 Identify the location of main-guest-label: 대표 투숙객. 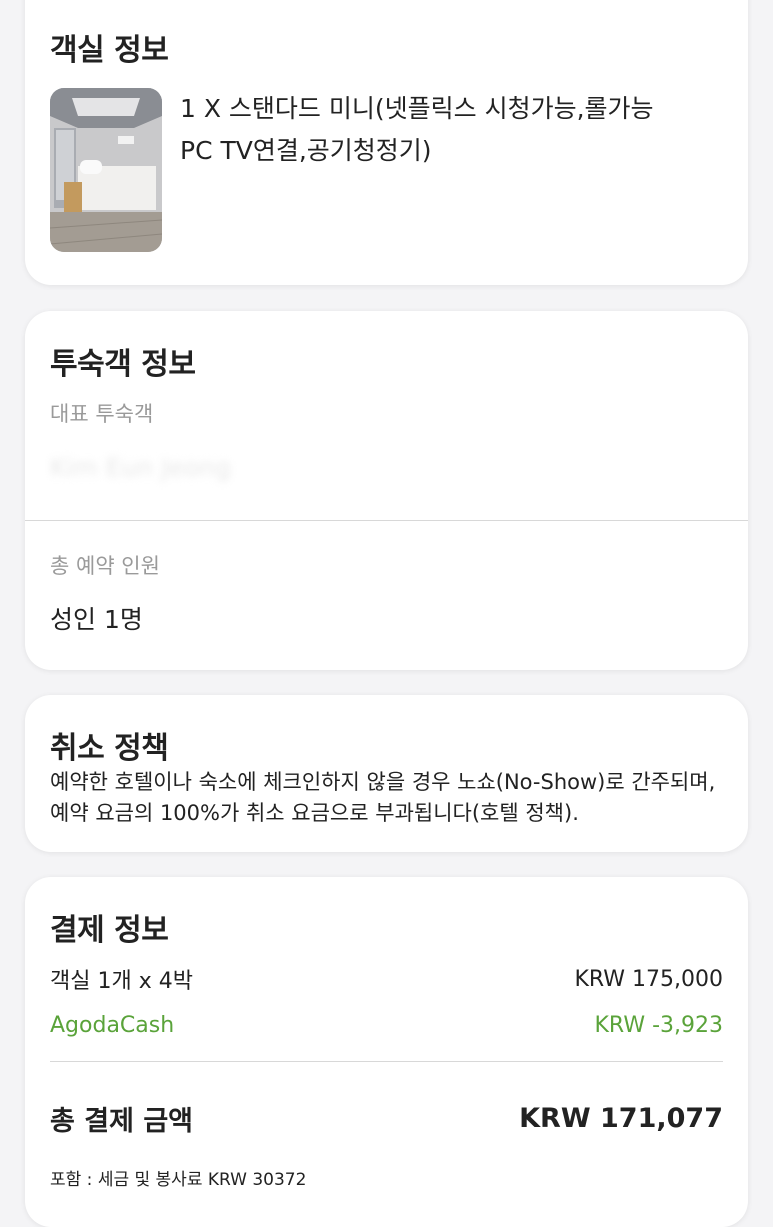
(102, 414).